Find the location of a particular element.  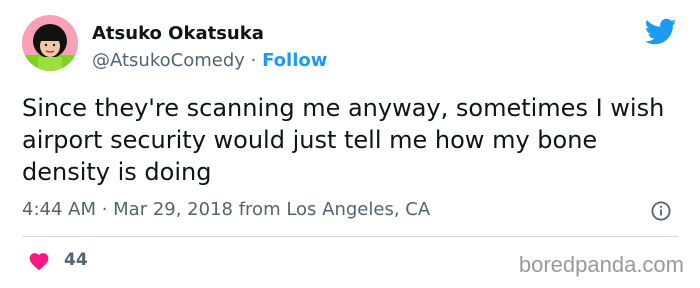

heart-icon is located at coordinates (39, 261).